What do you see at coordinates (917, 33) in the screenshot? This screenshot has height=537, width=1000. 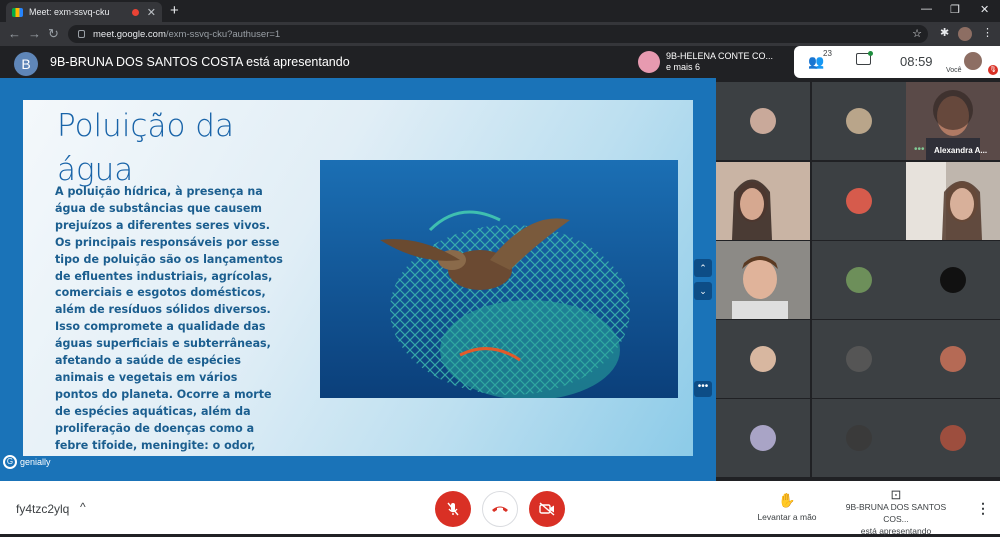 I see `bookmark-star-icon: ☆` at bounding box center [917, 33].